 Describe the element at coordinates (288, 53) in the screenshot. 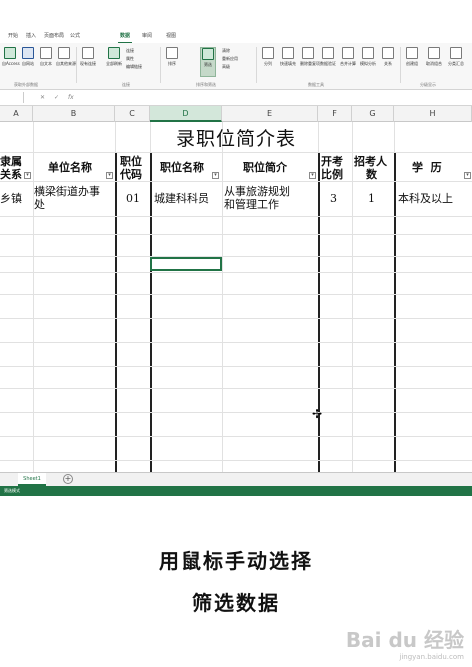

I see `flash-fill-icon` at that location.